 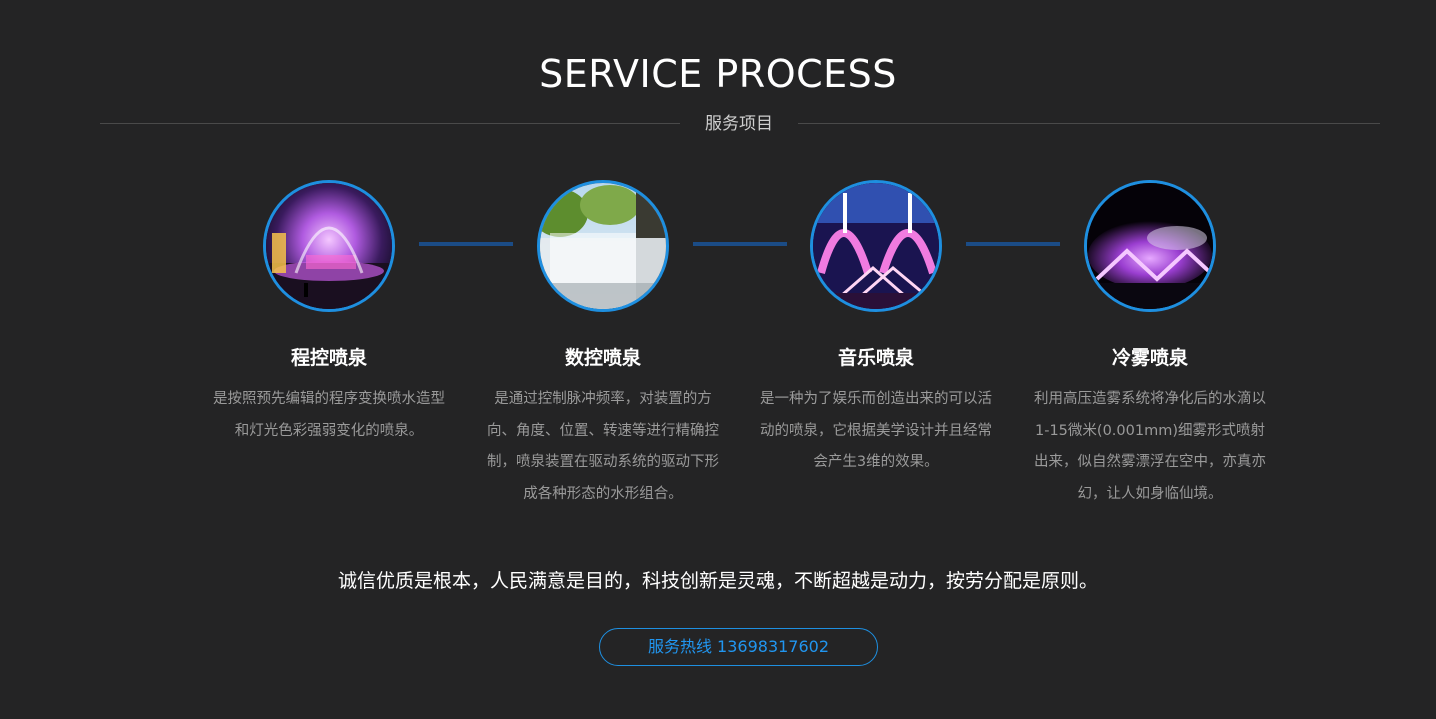 I want to click on cold-mist-fountain-photo, so click(x=1150, y=246).